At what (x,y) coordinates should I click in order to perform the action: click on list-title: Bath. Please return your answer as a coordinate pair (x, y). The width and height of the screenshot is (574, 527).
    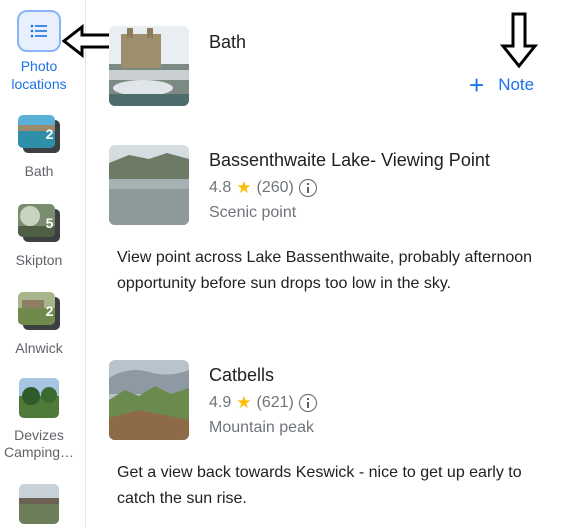
    Looking at the image, I should click on (228, 42).